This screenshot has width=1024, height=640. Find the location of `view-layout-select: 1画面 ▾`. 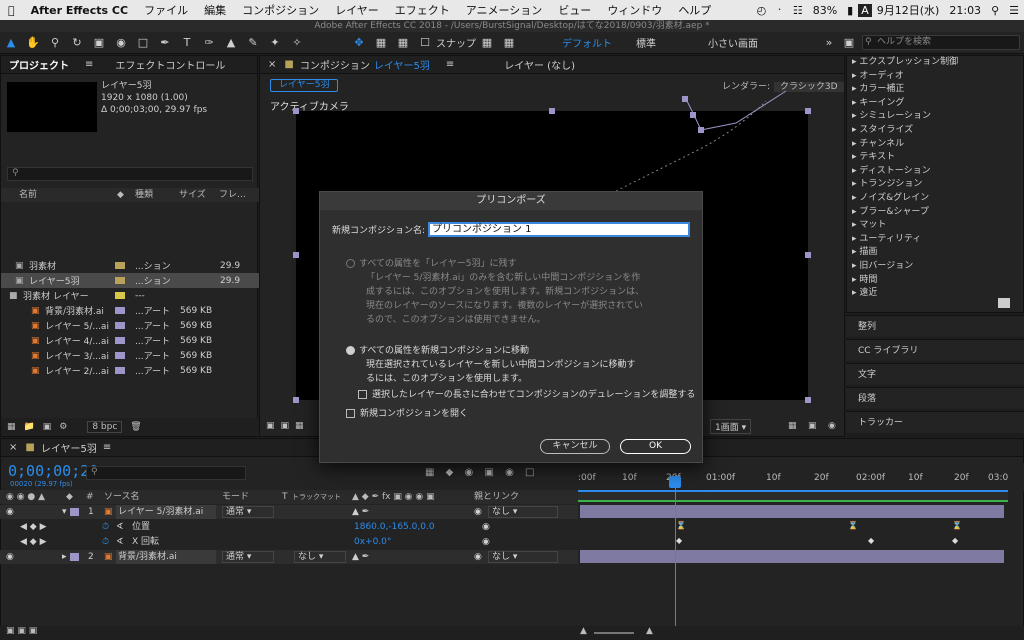

view-layout-select: 1画面 ▾ is located at coordinates (731, 426).